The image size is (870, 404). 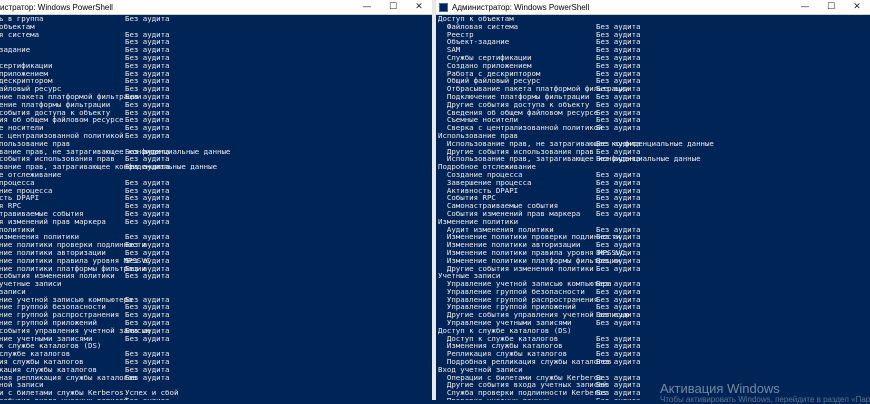 I want to click on console-line: объектам, so click(x=216, y=26).